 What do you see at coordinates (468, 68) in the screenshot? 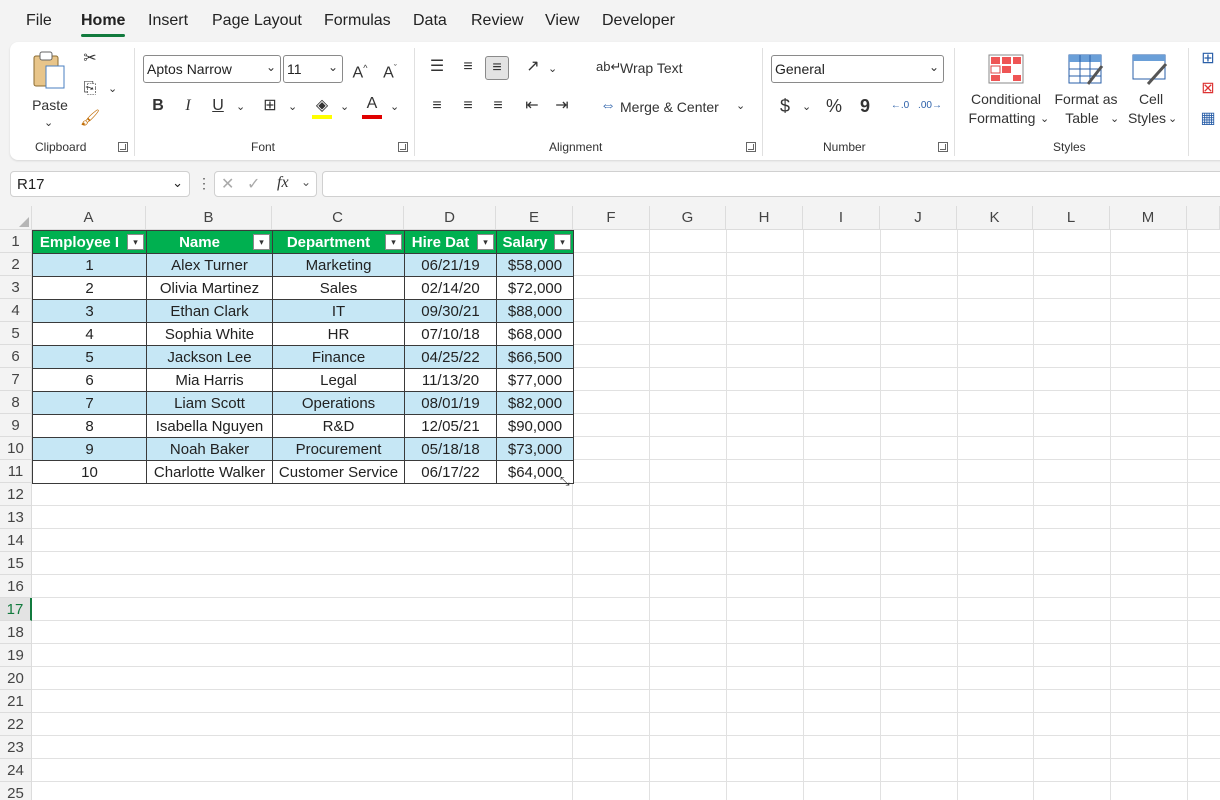
I see `middle-align-icon: ≡` at bounding box center [468, 68].